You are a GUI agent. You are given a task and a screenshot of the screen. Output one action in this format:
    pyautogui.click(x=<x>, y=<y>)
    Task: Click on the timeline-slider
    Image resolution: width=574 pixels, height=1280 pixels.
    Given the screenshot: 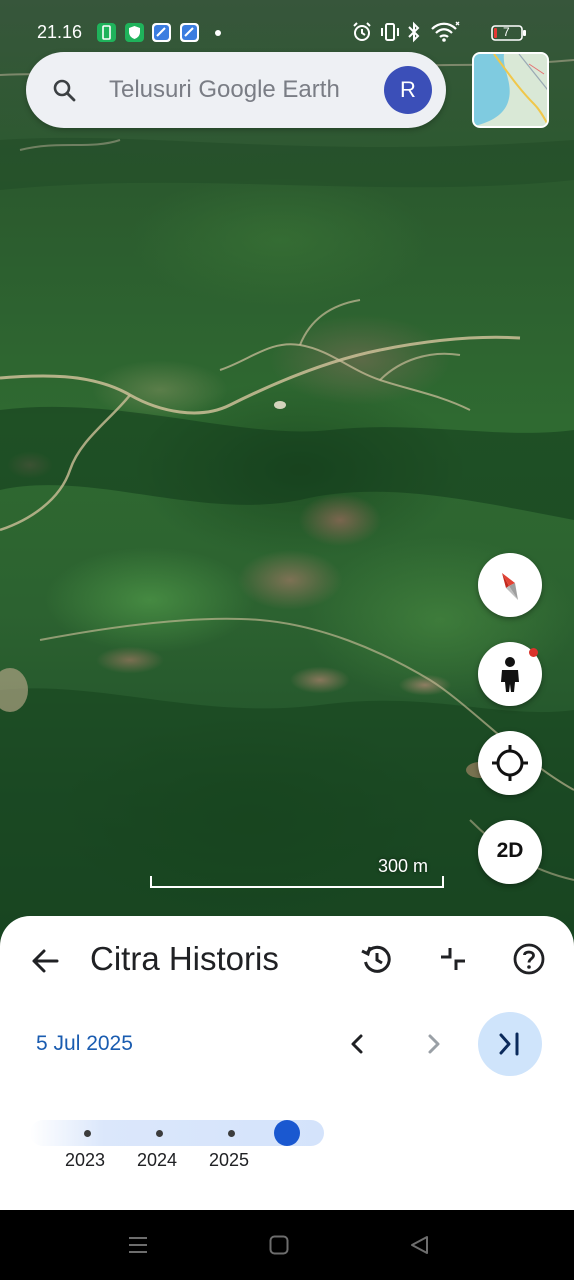 What is the action you would take?
    pyautogui.click(x=177, y=1133)
    